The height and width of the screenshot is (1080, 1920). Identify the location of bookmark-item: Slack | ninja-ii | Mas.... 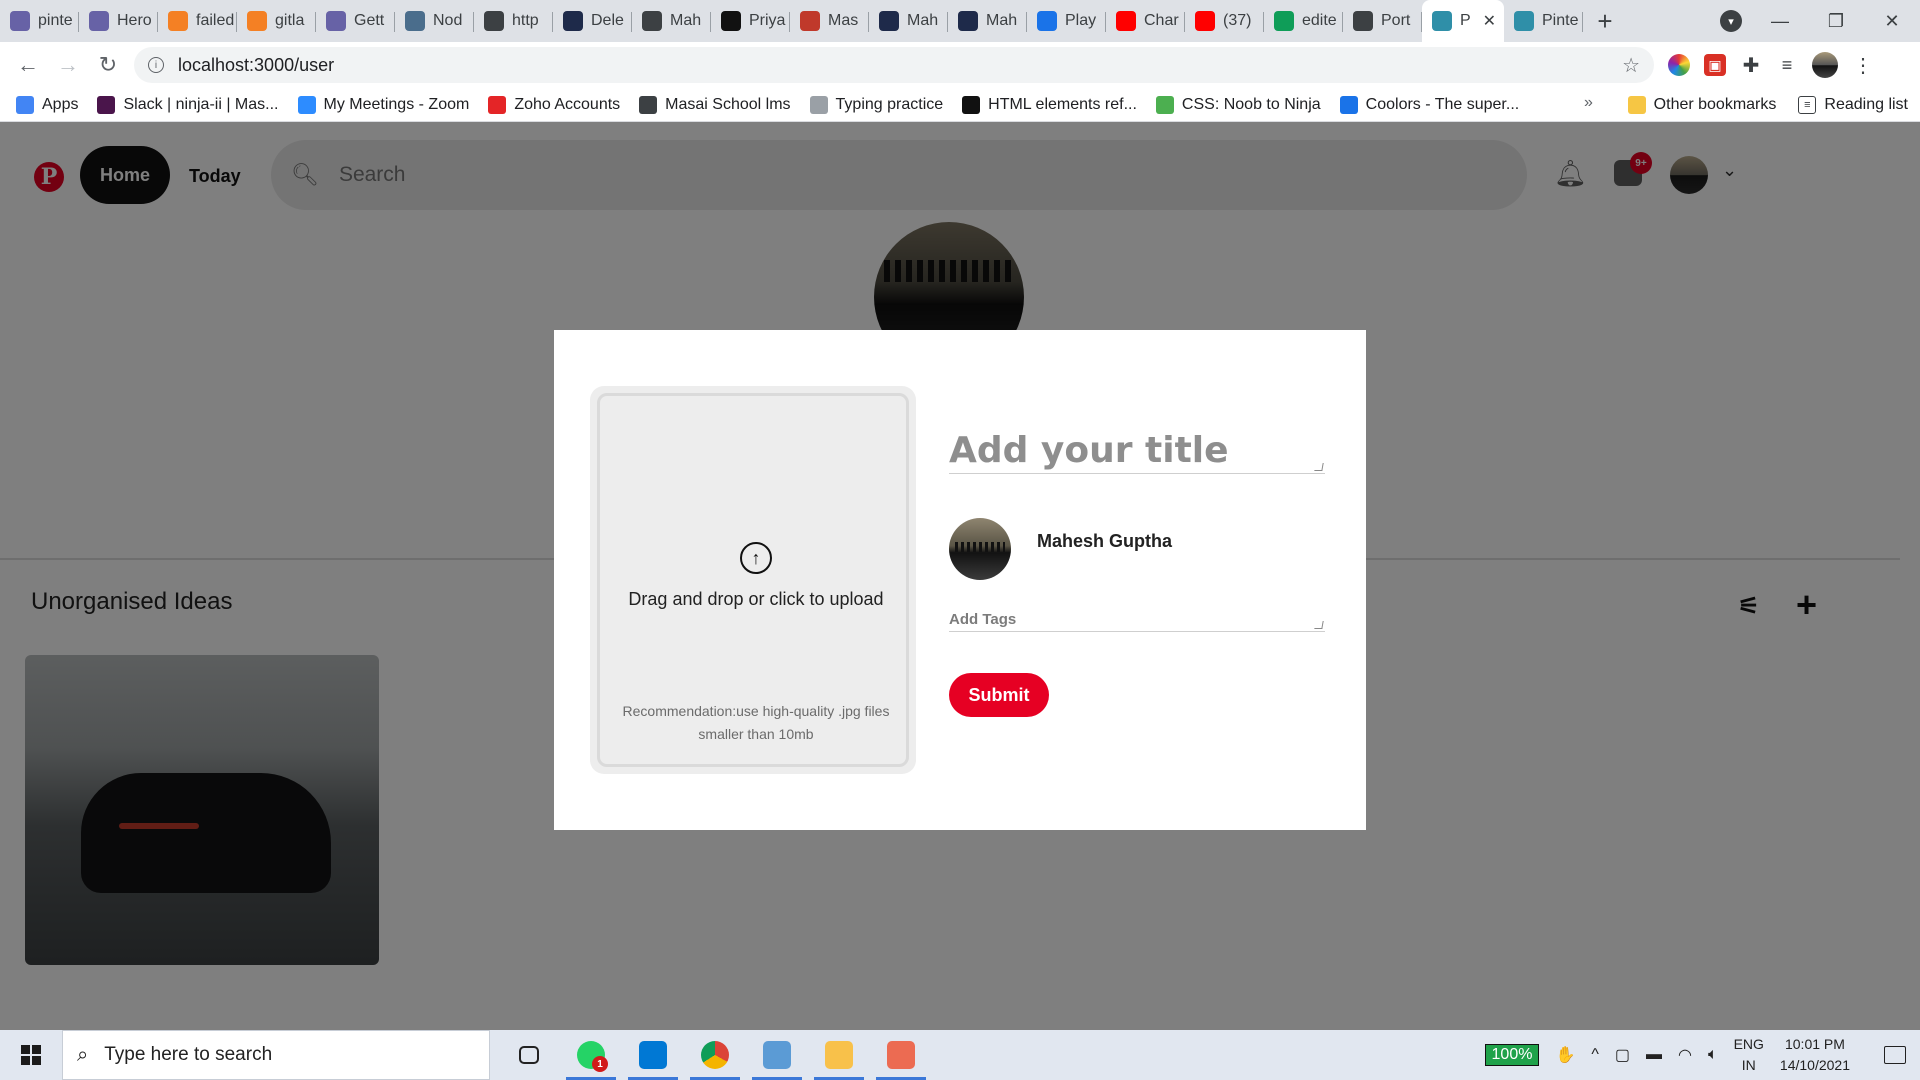
(188, 104).